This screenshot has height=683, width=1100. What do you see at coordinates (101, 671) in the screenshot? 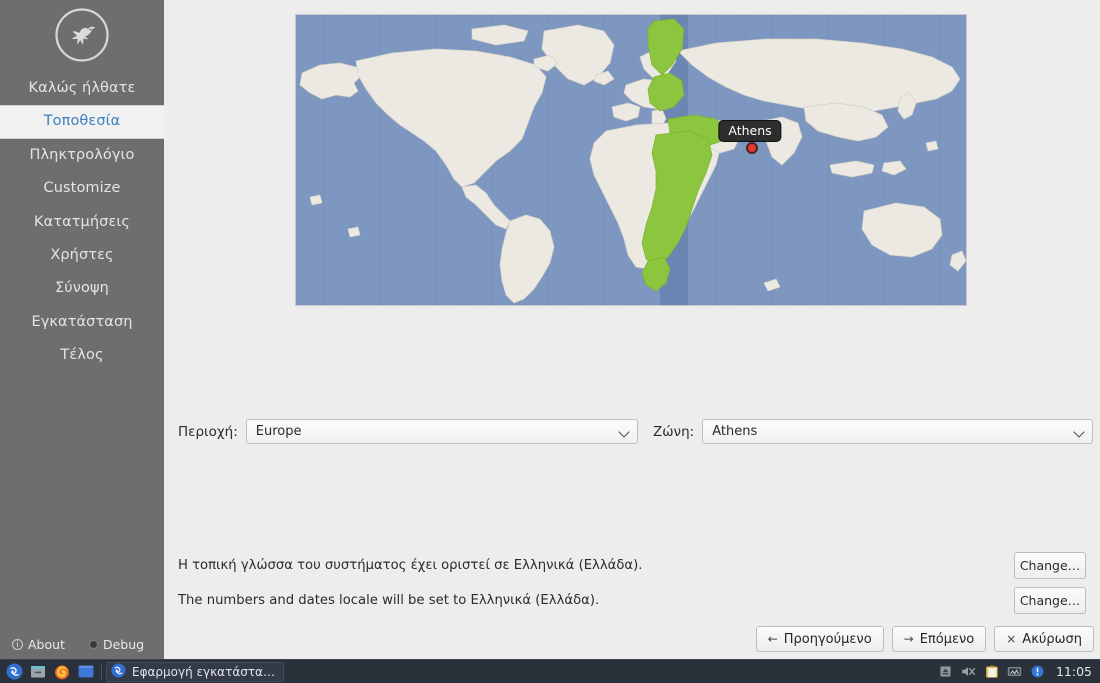
I see `taskbar-separator` at bounding box center [101, 671].